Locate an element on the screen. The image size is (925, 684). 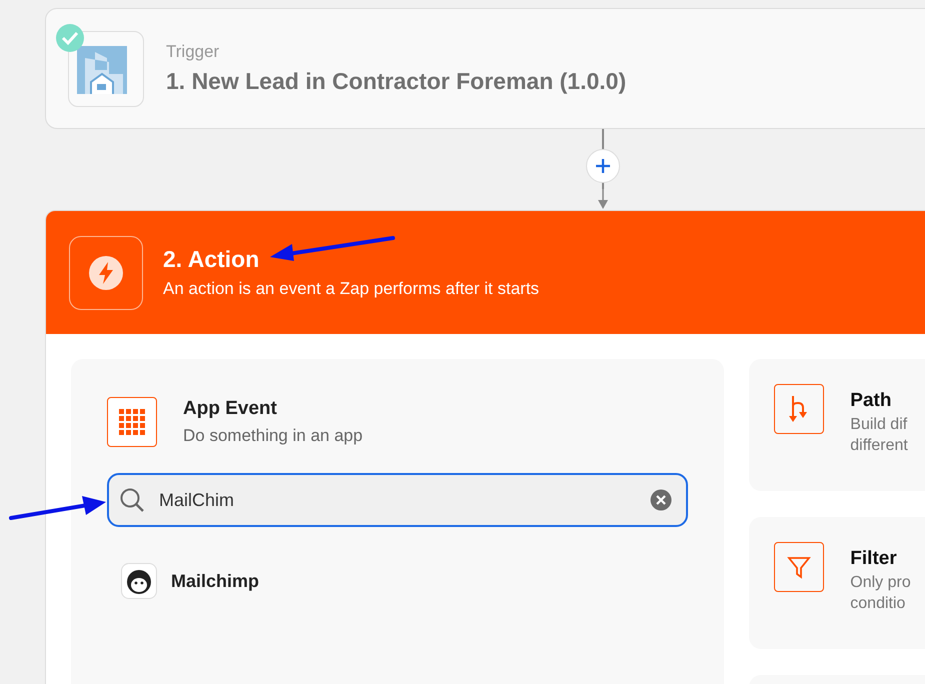
grid-icon is located at coordinates (132, 422).